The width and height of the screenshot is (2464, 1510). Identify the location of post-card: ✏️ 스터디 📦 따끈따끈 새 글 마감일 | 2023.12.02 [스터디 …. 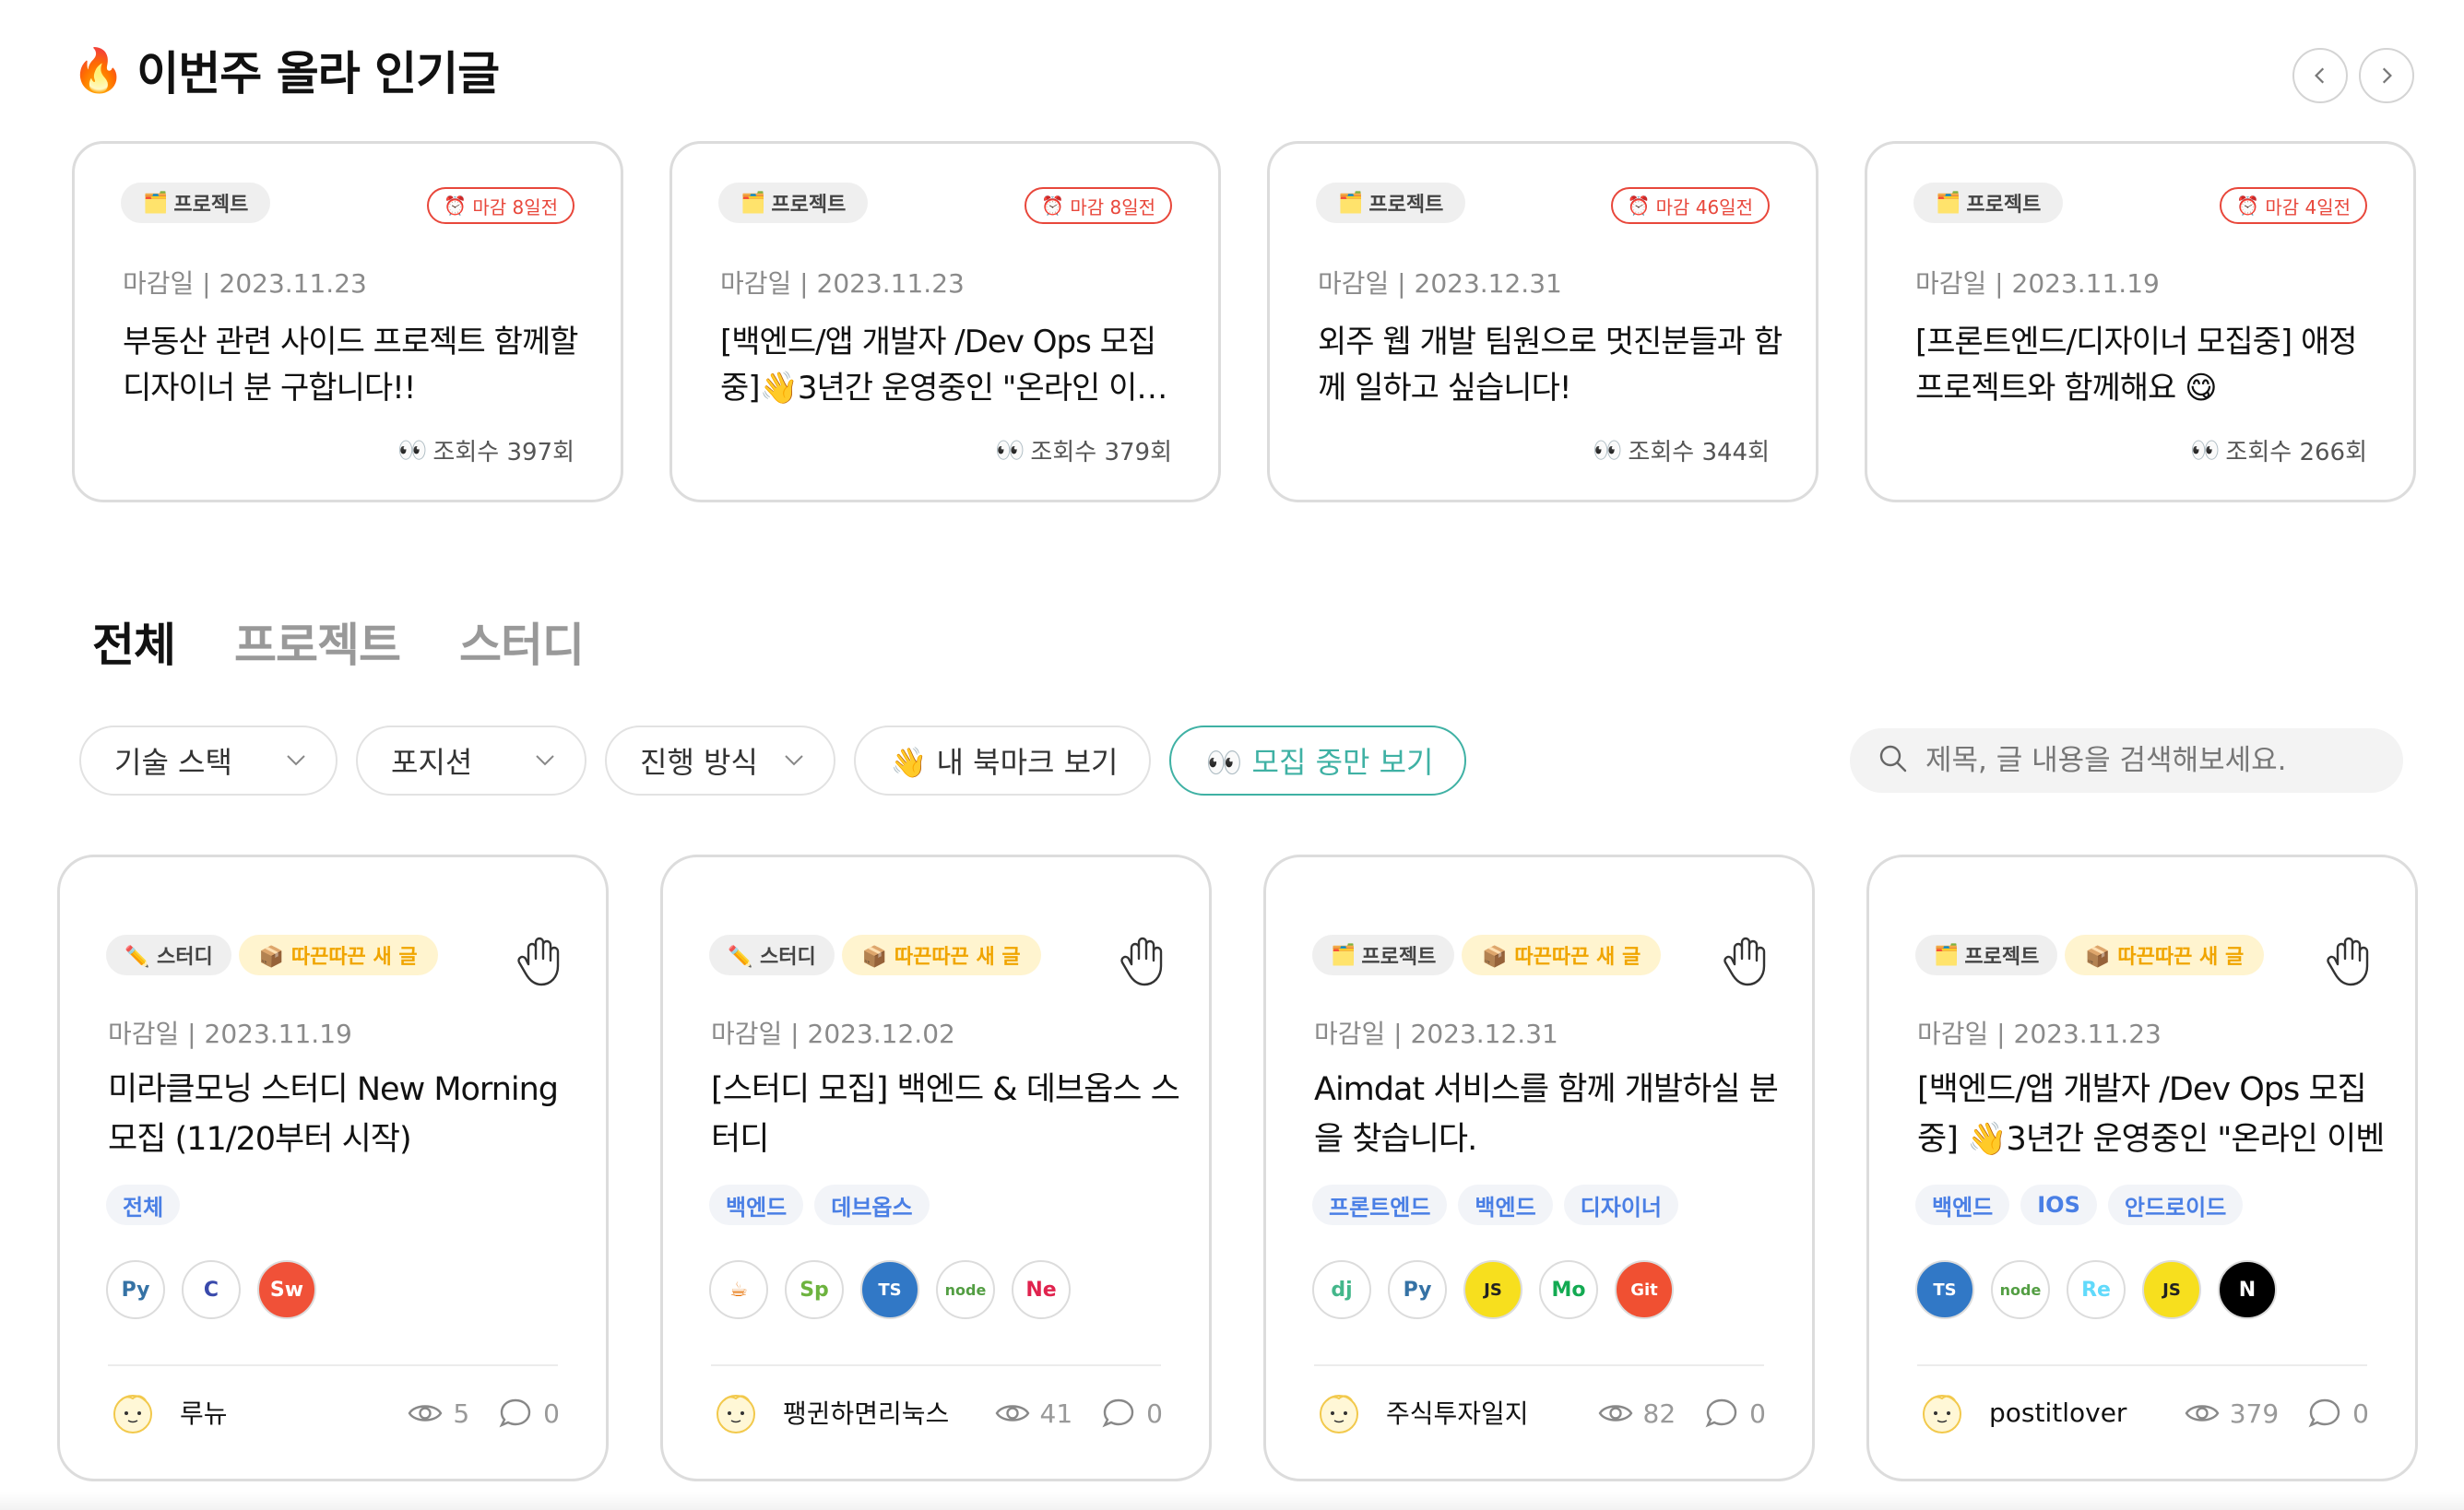
(936, 1168).